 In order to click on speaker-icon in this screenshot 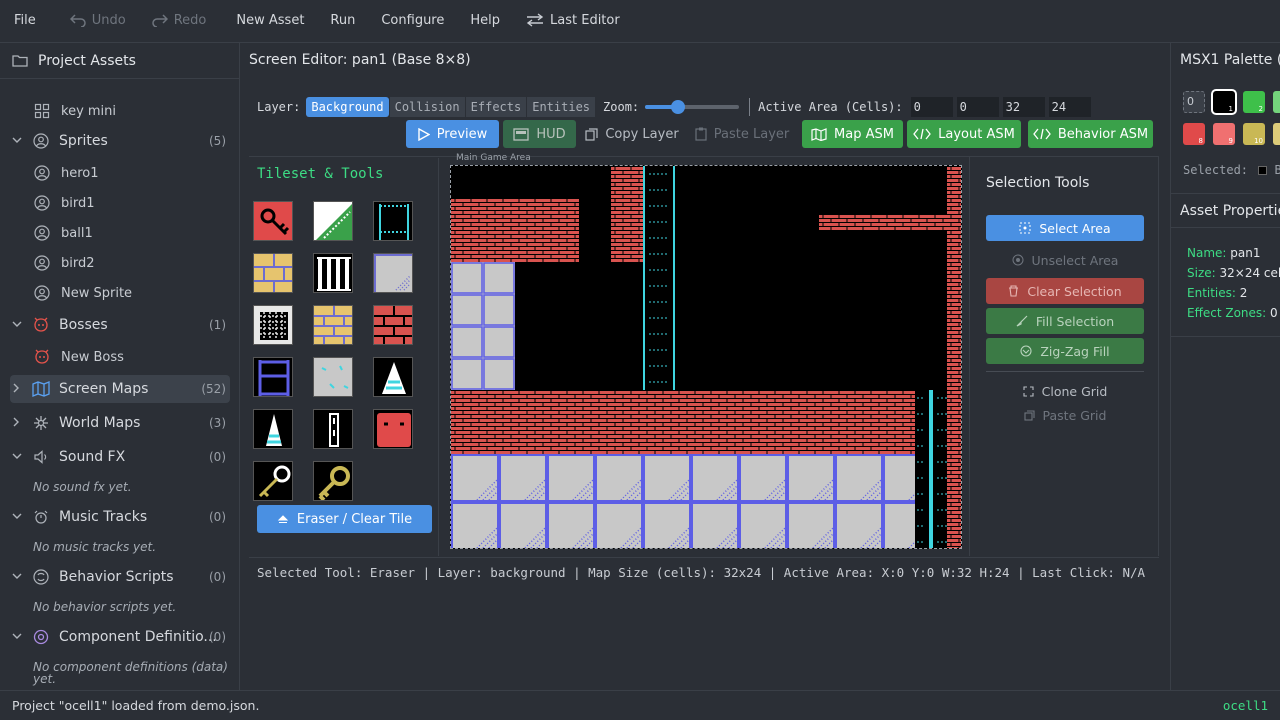, I will do `click(41, 457)`.